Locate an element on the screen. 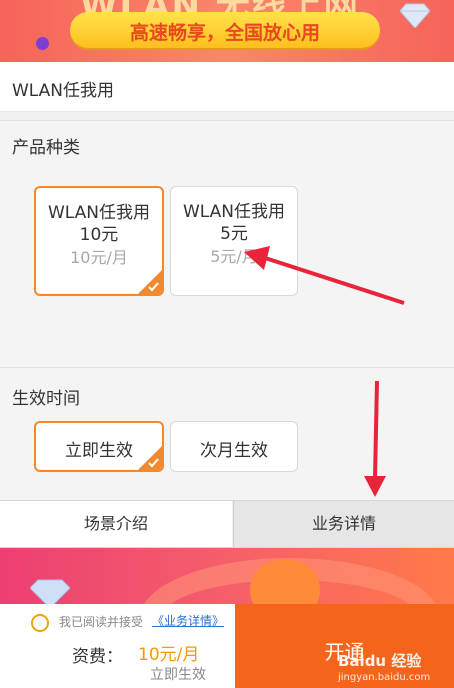 The height and width of the screenshot is (688, 454). service-details-link: 《业务详情》 is located at coordinates (188, 620).